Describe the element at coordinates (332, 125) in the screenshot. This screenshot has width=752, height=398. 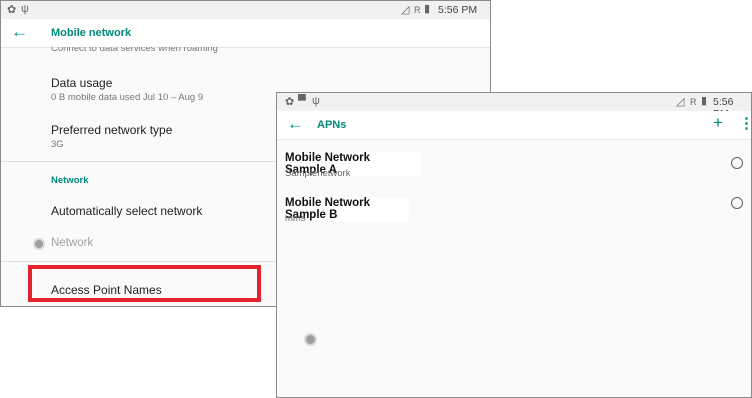
I see `page-title: APNs` at that location.